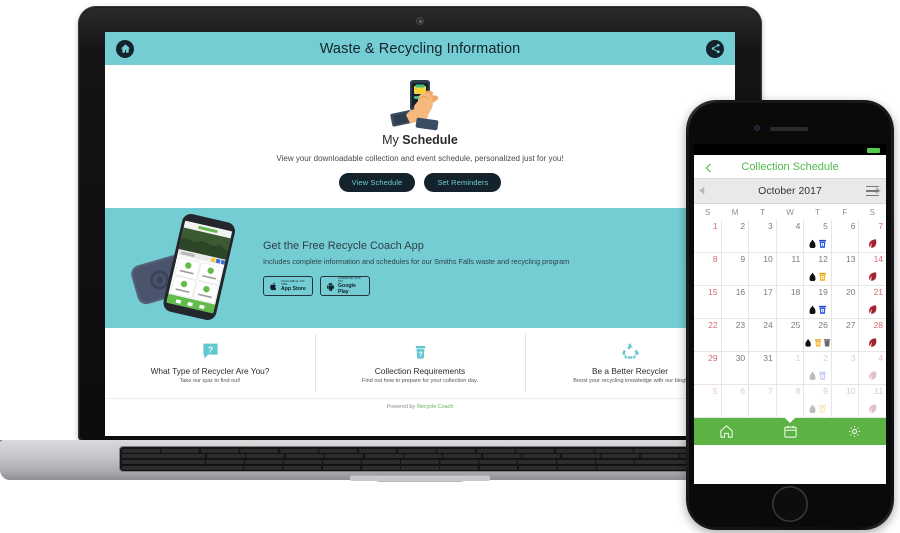 Image resolution: width=900 pixels, height=533 pixels. What do you see at coordinates (735, 368) in the screenshot?
I see `calendar-day-cell: 30` at bounding box center [735, 368].